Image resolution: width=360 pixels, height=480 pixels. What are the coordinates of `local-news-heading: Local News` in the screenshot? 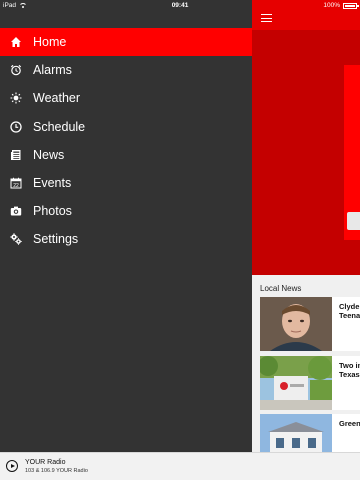 It's located at (281, 288).